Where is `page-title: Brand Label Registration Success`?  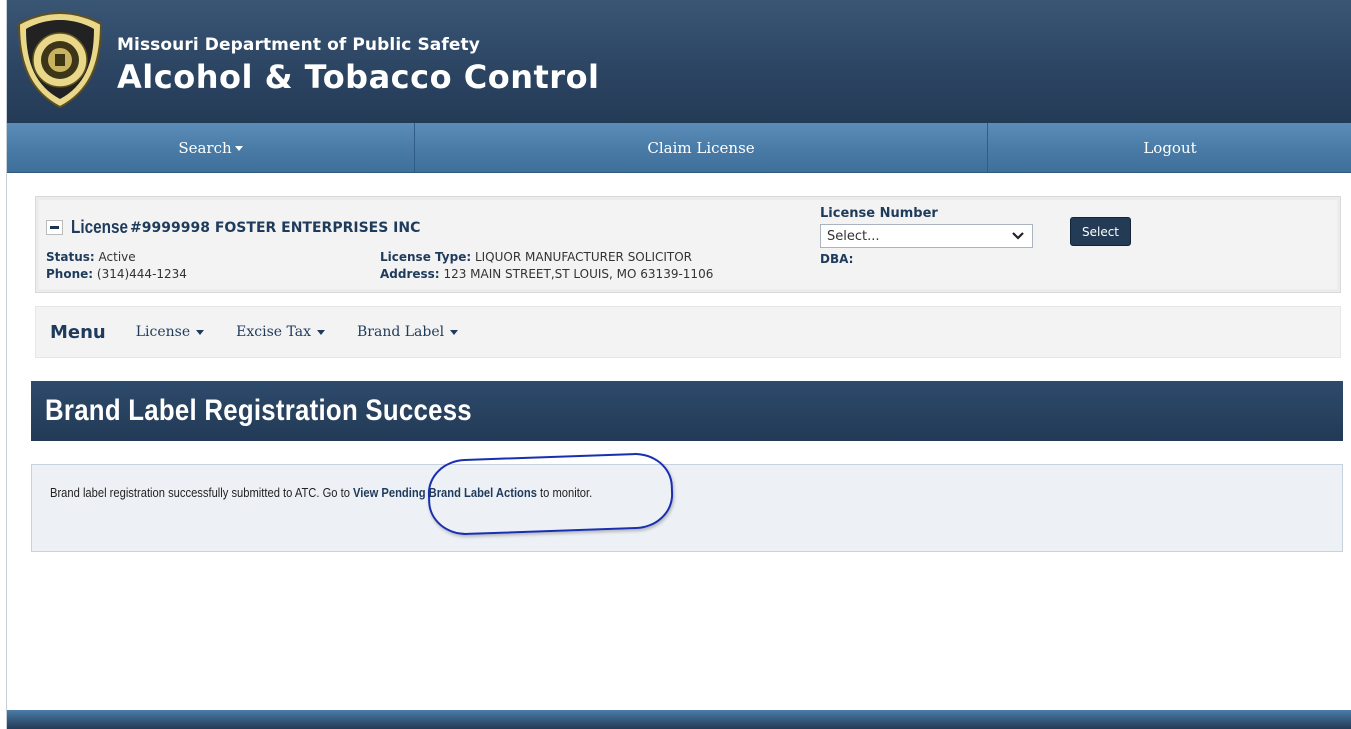 page-title: Brand Label Registration Success is located at coordinates (258, 410).